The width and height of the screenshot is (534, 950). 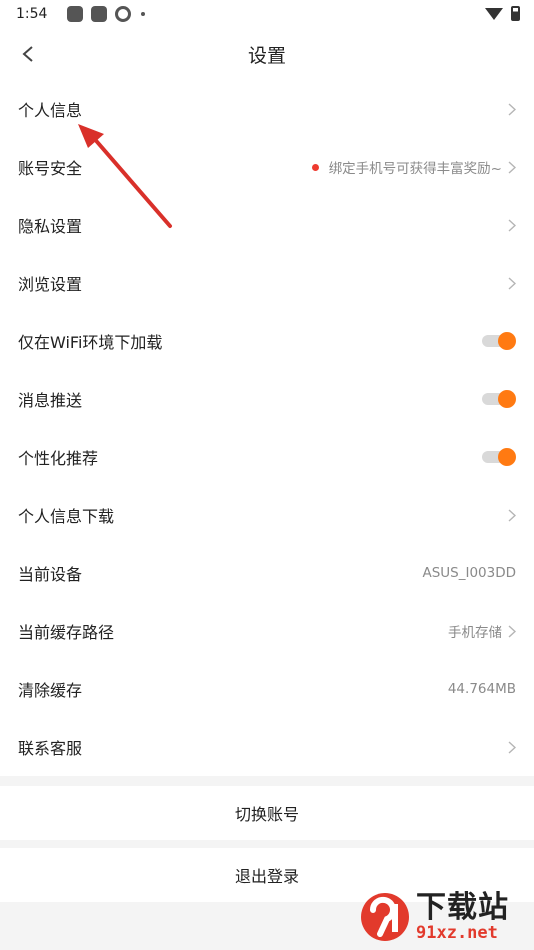 What do you see at coordinates (50, 226) in the screenshot?
I see `settings-item-label: 隐私设置` at bounding box center [50, 226].